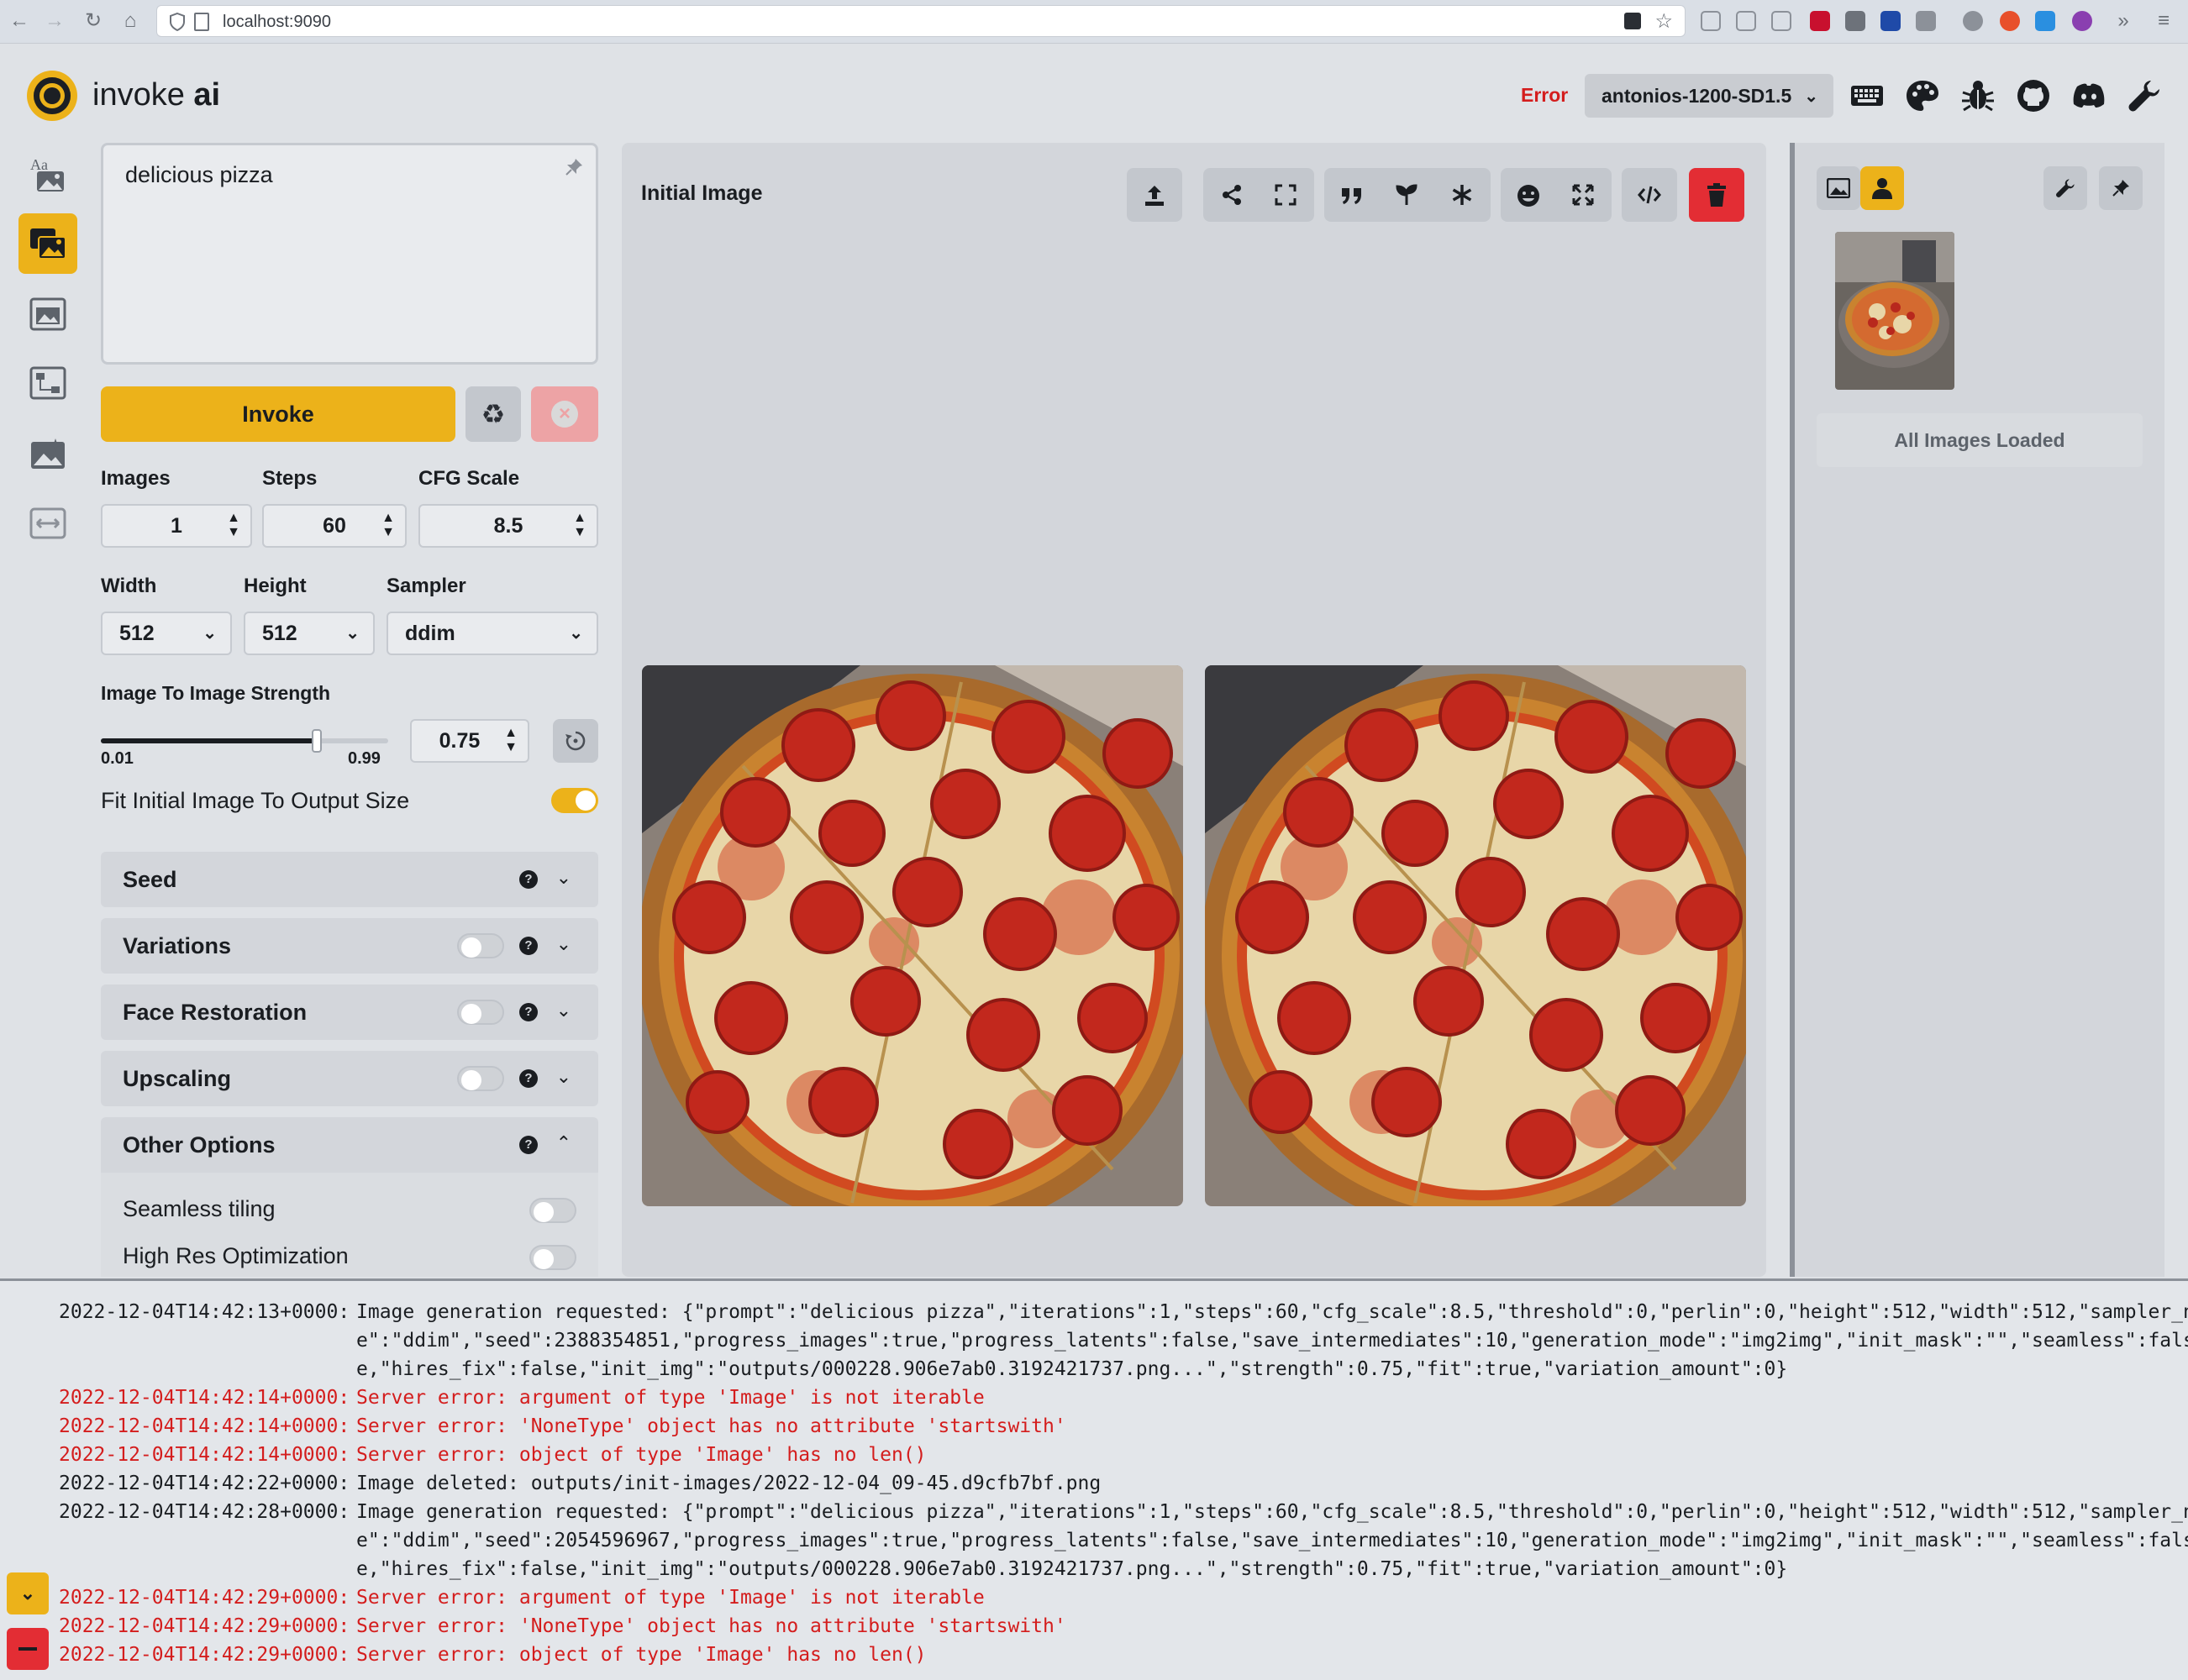 Image resolution: width=2188 pixels, height=1680 pixels. Describe the element at coordinates (317, 741) in the screenshot. I see `strength-slider-thumb` at that location.